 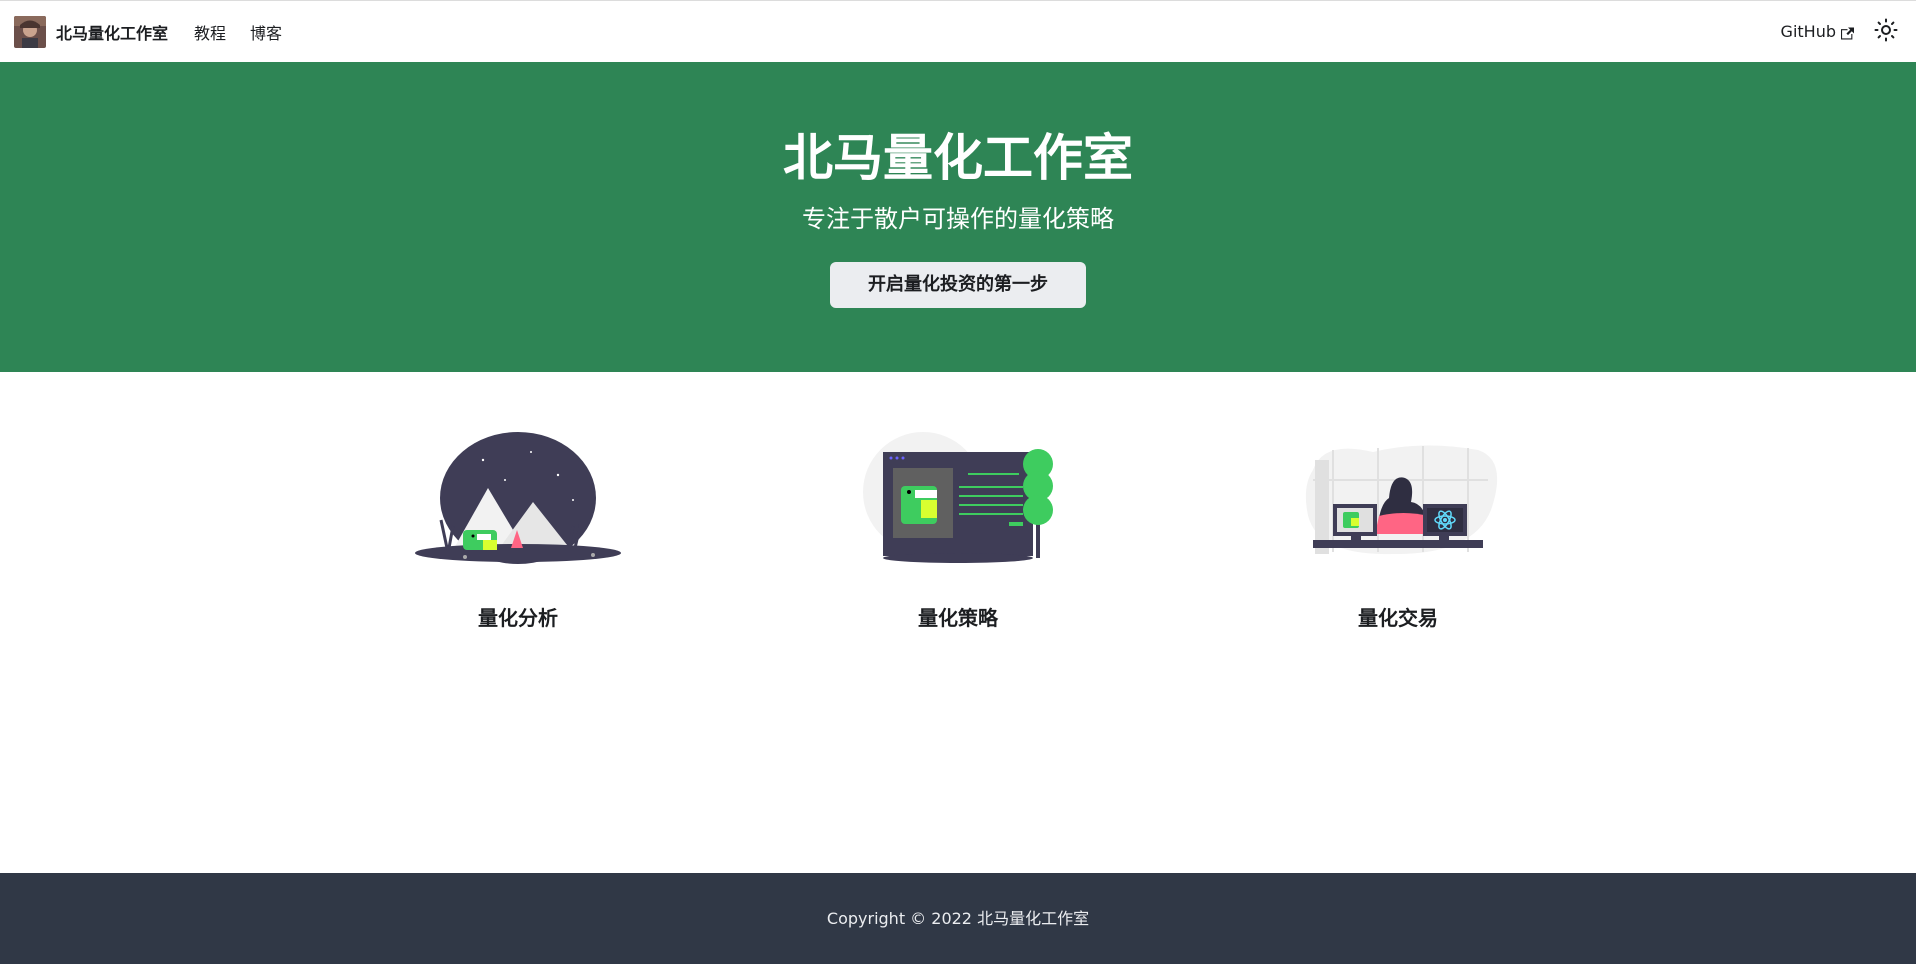 I want to click on hero-title: 北马量化工作室, so click(x=958, y=158).